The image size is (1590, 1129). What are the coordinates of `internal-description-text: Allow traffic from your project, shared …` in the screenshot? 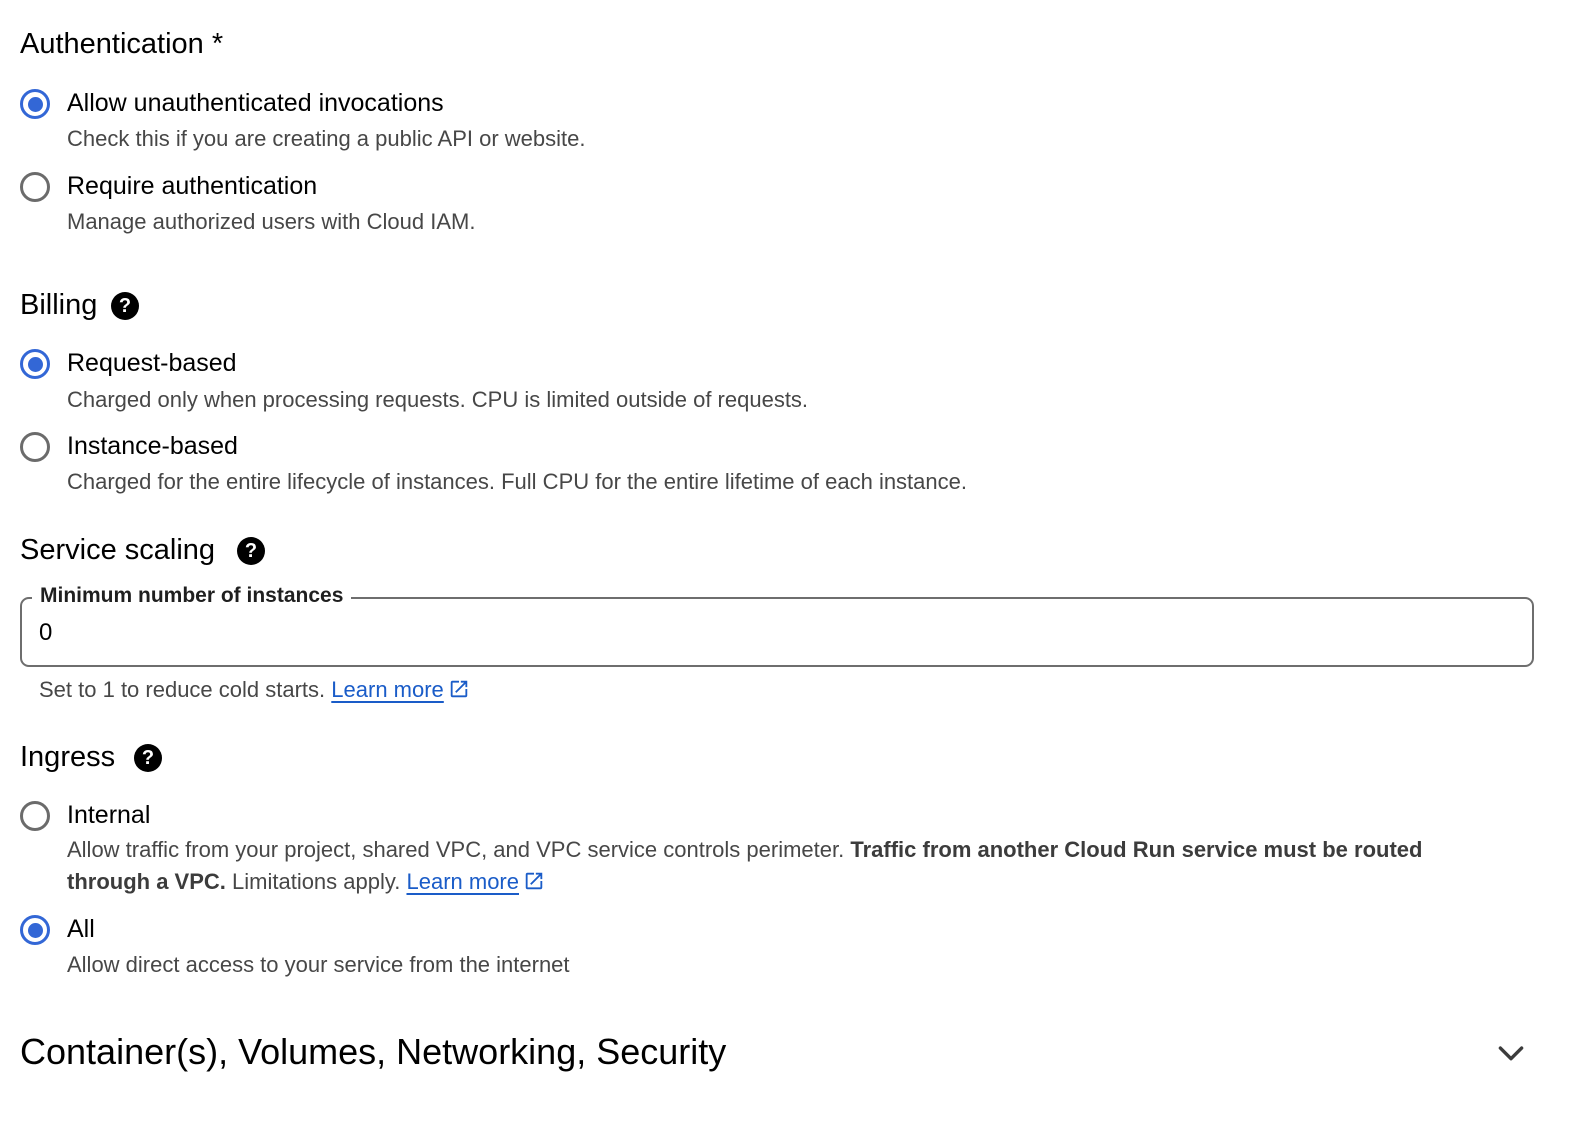 It's located at (456, 849).